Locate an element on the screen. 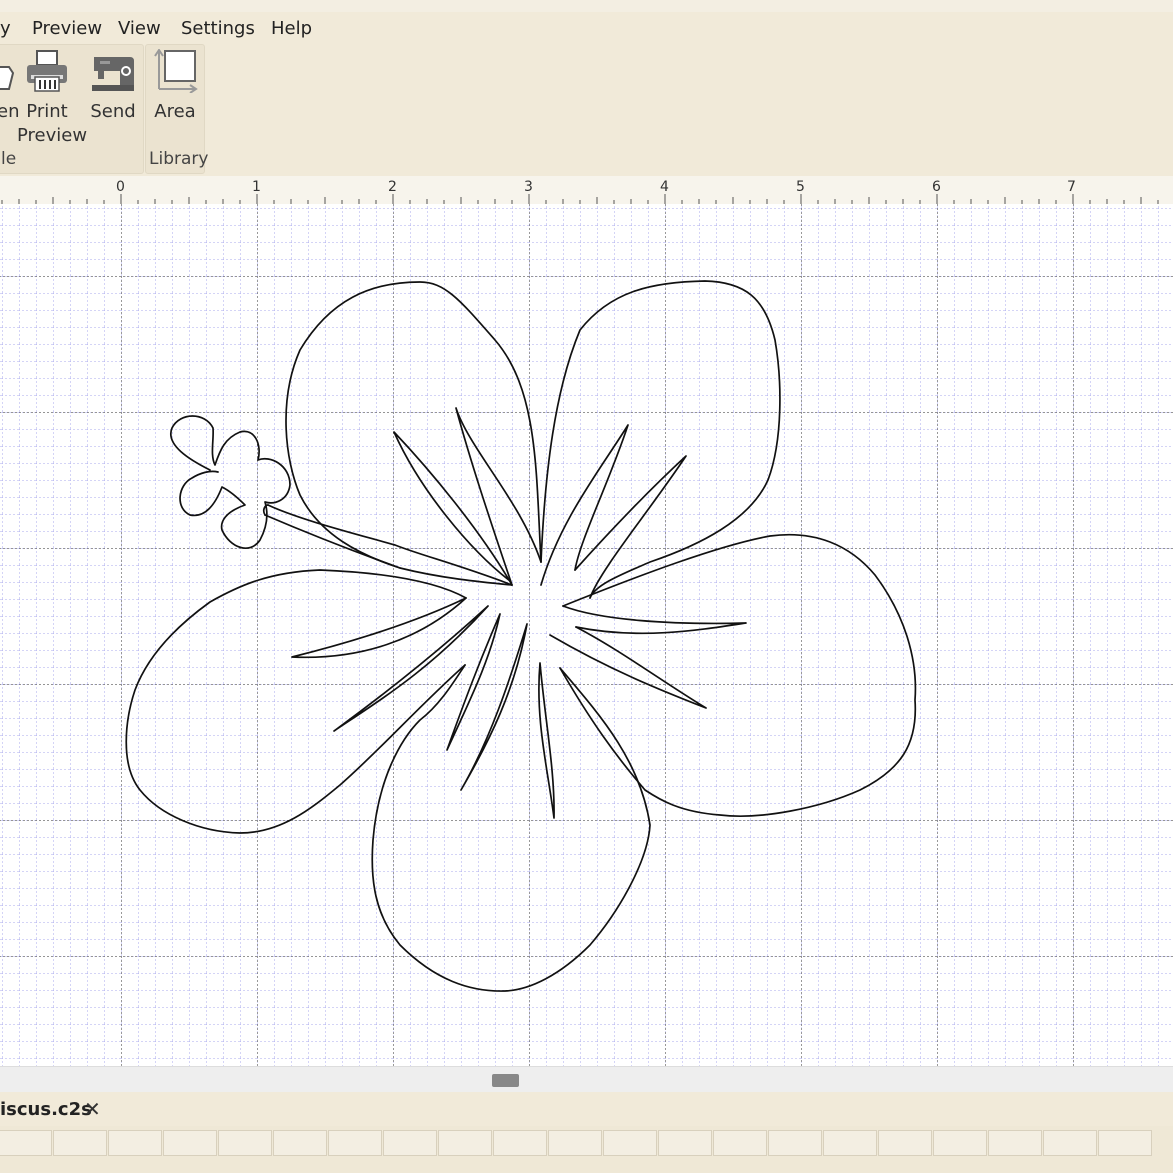 The width and height of the screenshot is (1173, 1173). ruler-label-6: 6 is located at coordinates (936, 187).